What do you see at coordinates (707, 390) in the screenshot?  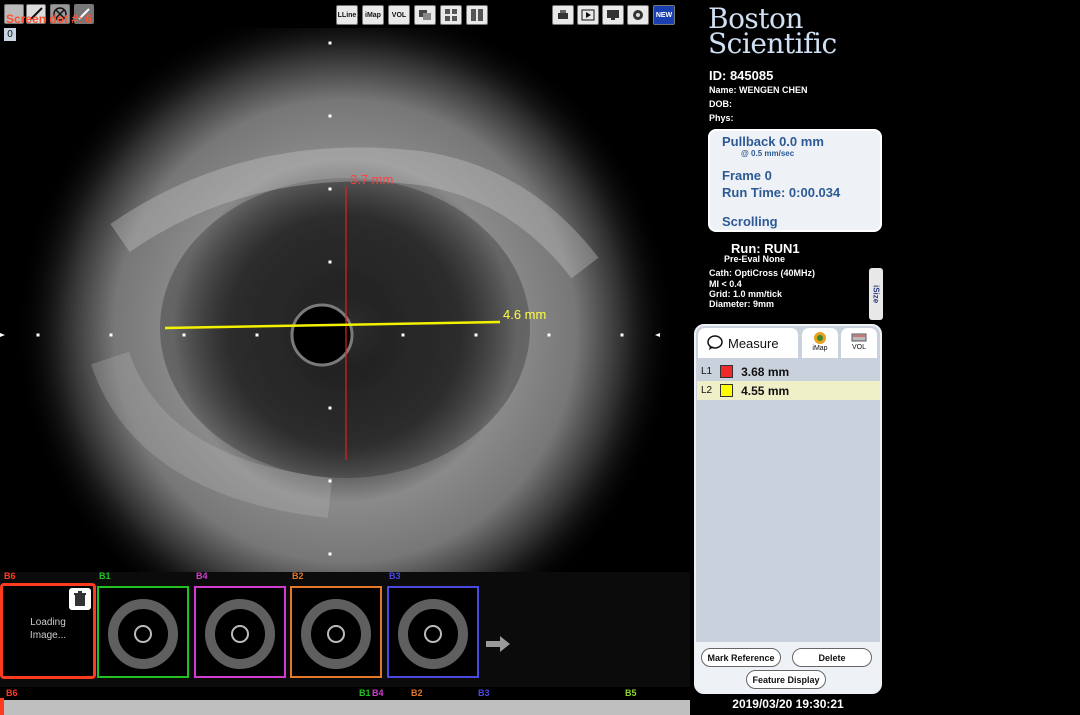 I see `measure-id: L2` at bounding box center [707, 390].